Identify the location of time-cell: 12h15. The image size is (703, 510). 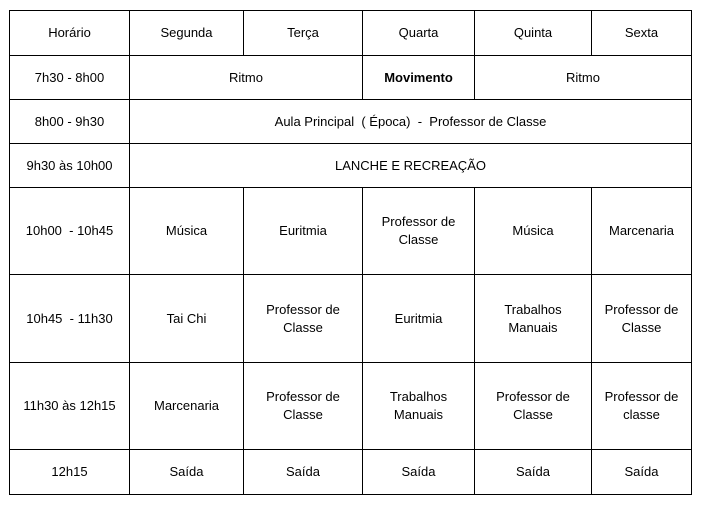
(69, 472).